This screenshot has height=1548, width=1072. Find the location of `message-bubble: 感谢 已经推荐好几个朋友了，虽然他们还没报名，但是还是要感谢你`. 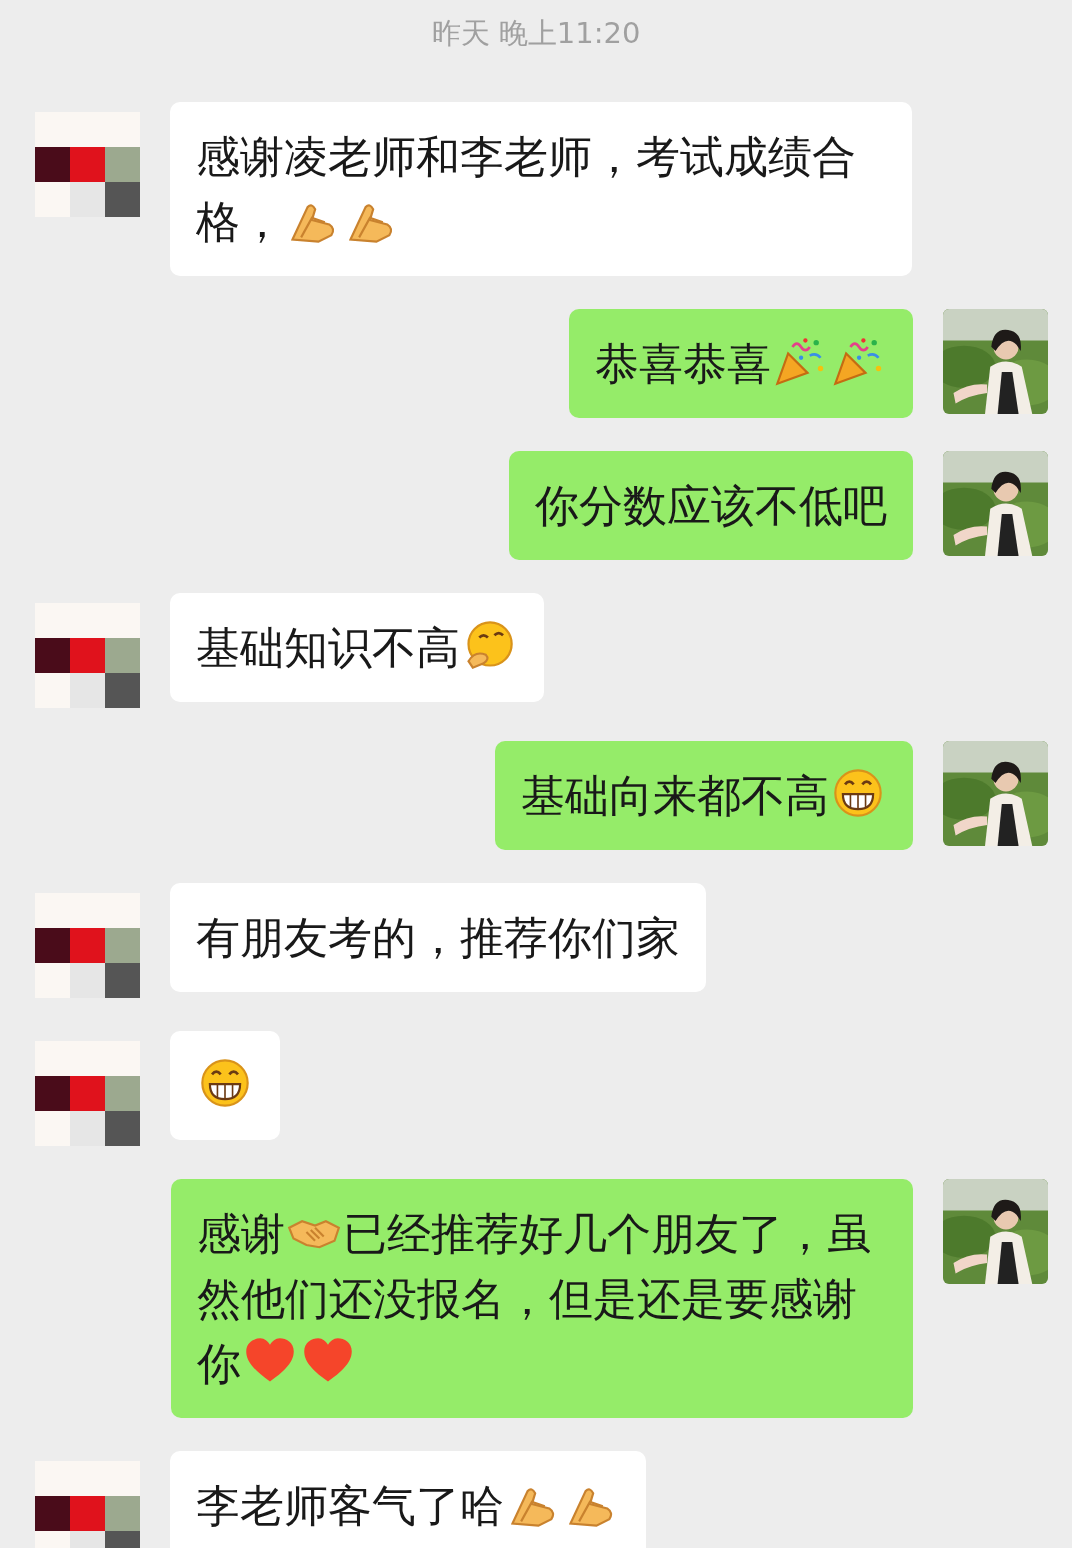

message-bubble: 感谢 已经推荐好几个朋友了，虽然他们还没报名，但是还是要感谢你 is located at coordinates (542, 1298).